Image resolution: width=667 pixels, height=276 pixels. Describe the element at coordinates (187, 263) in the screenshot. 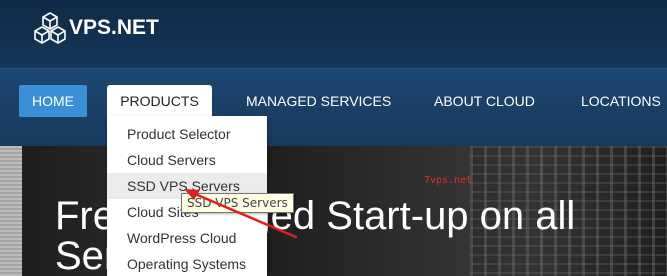

I see `menu-item-operating-systems: Operating Systems` at that location.